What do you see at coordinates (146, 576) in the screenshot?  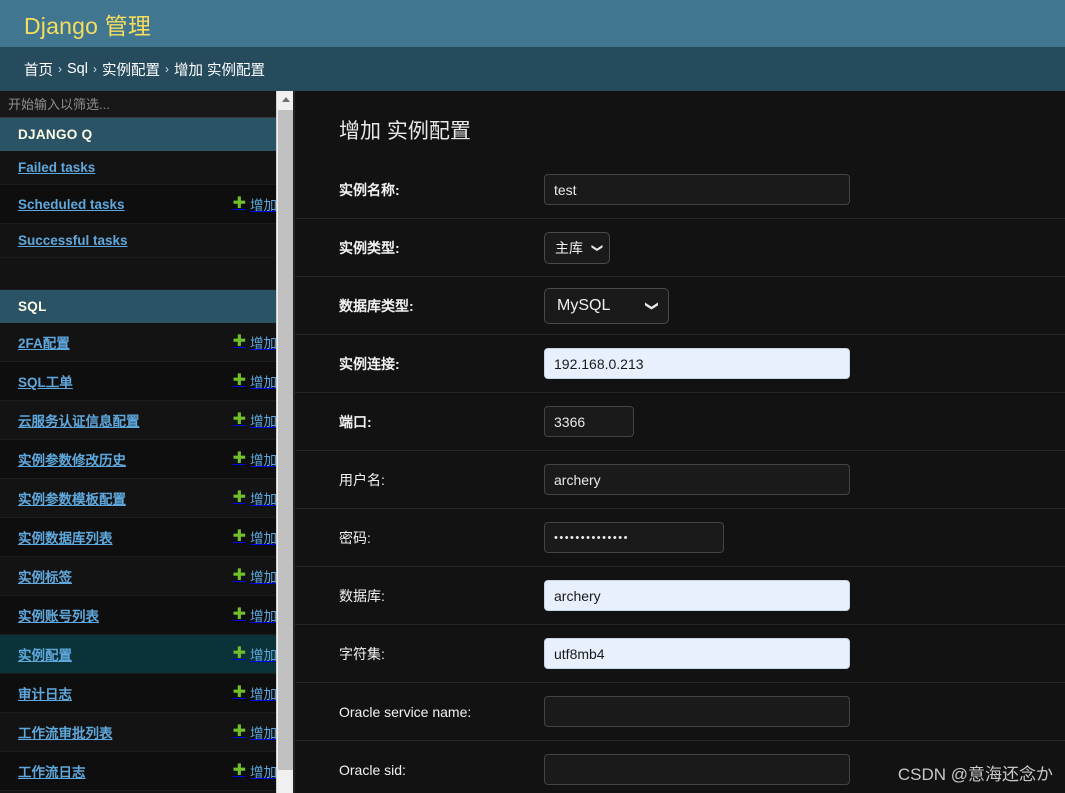 I see `sidebar-item-实例标签: 实例标签 ✚ 增加` at bounding box center [146, 576].